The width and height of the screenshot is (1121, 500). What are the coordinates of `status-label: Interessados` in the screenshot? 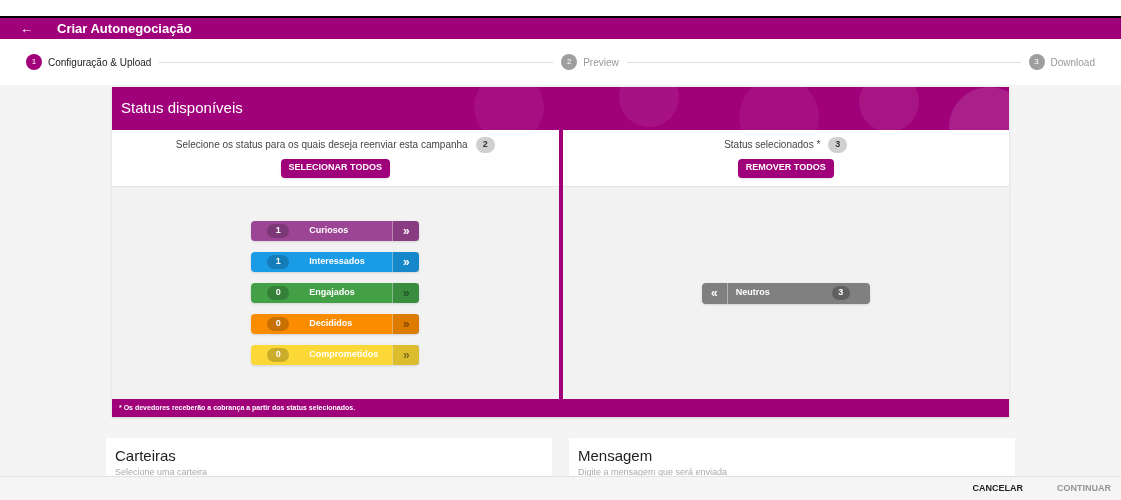 It's located at (337, 262).